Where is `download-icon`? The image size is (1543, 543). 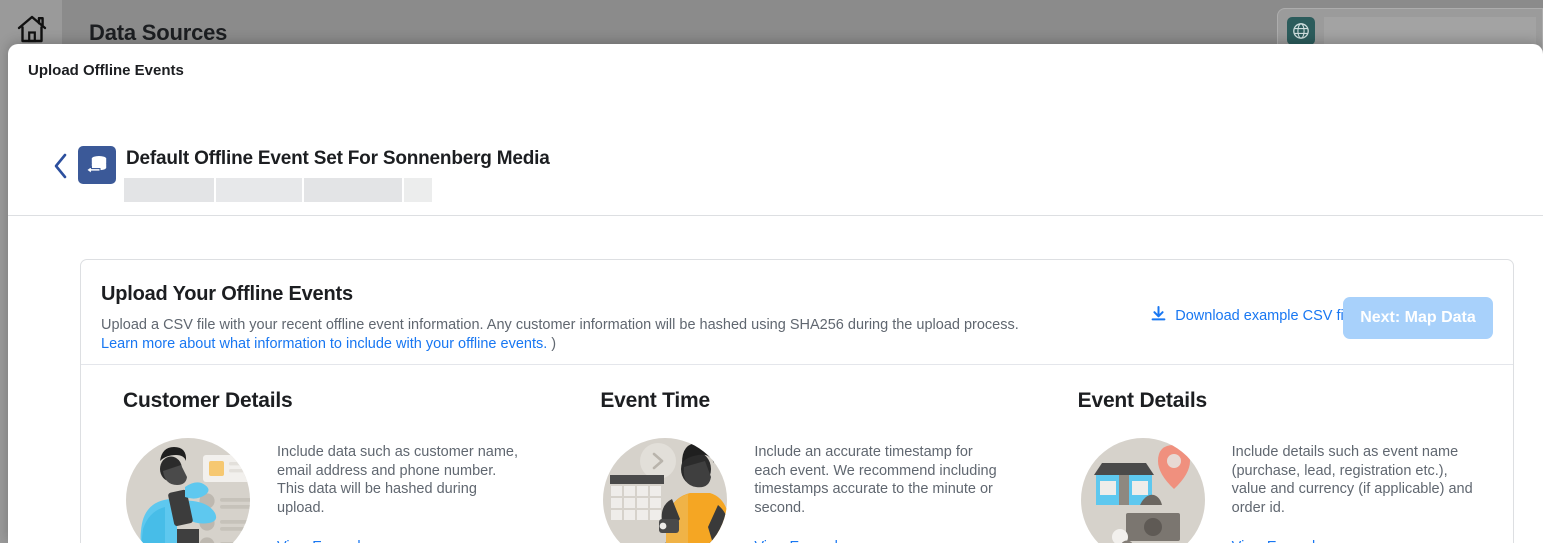
download-icon is located at coordinates (1158, 316).